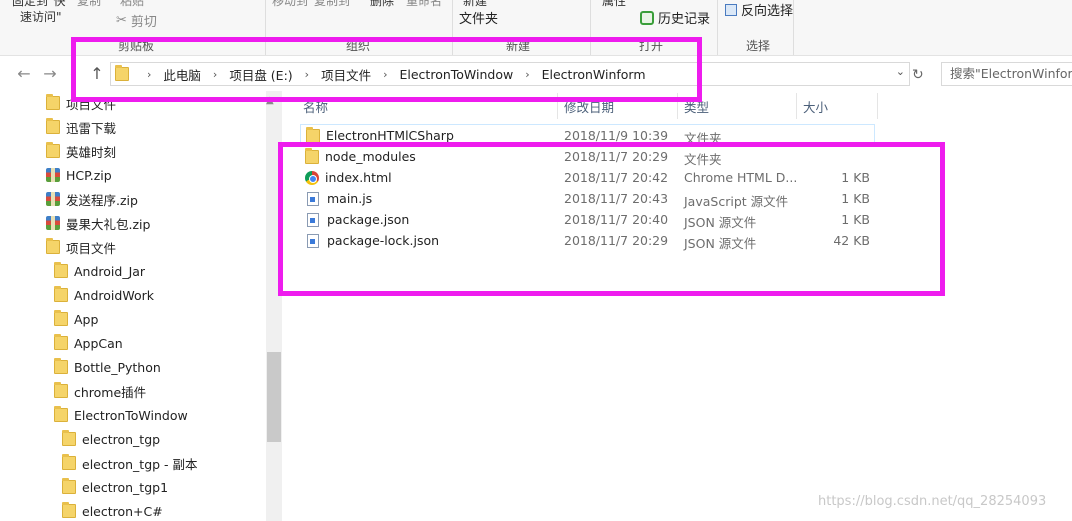 The width and height of the screenshot is (1072, 521). I want to click on tree-item-label: App, so click(86, 319).